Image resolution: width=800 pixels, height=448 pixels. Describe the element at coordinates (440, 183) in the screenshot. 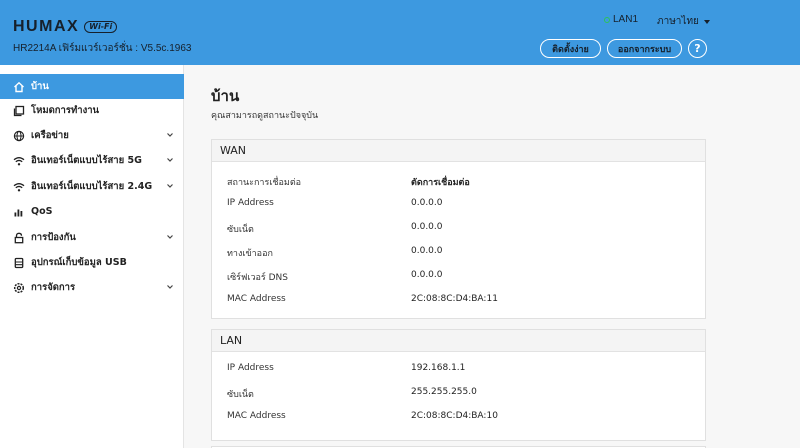

I see `row-value: ตัดการเชื่อมต่อ` at that location.